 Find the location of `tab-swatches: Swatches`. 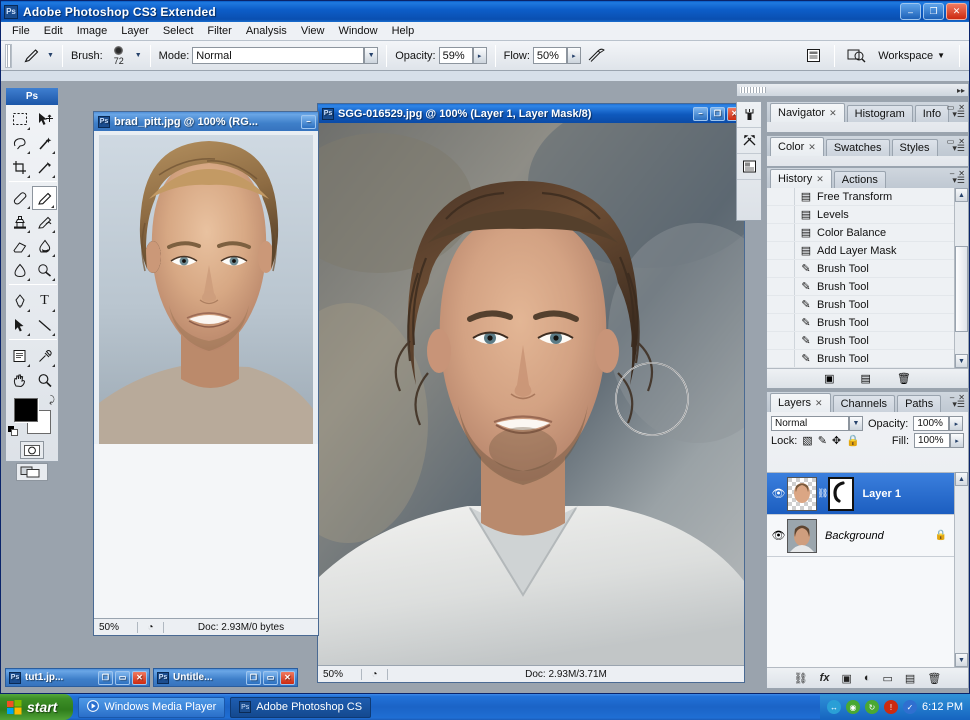

tab-swatches: Swatches is located at coordinates (857, 147).